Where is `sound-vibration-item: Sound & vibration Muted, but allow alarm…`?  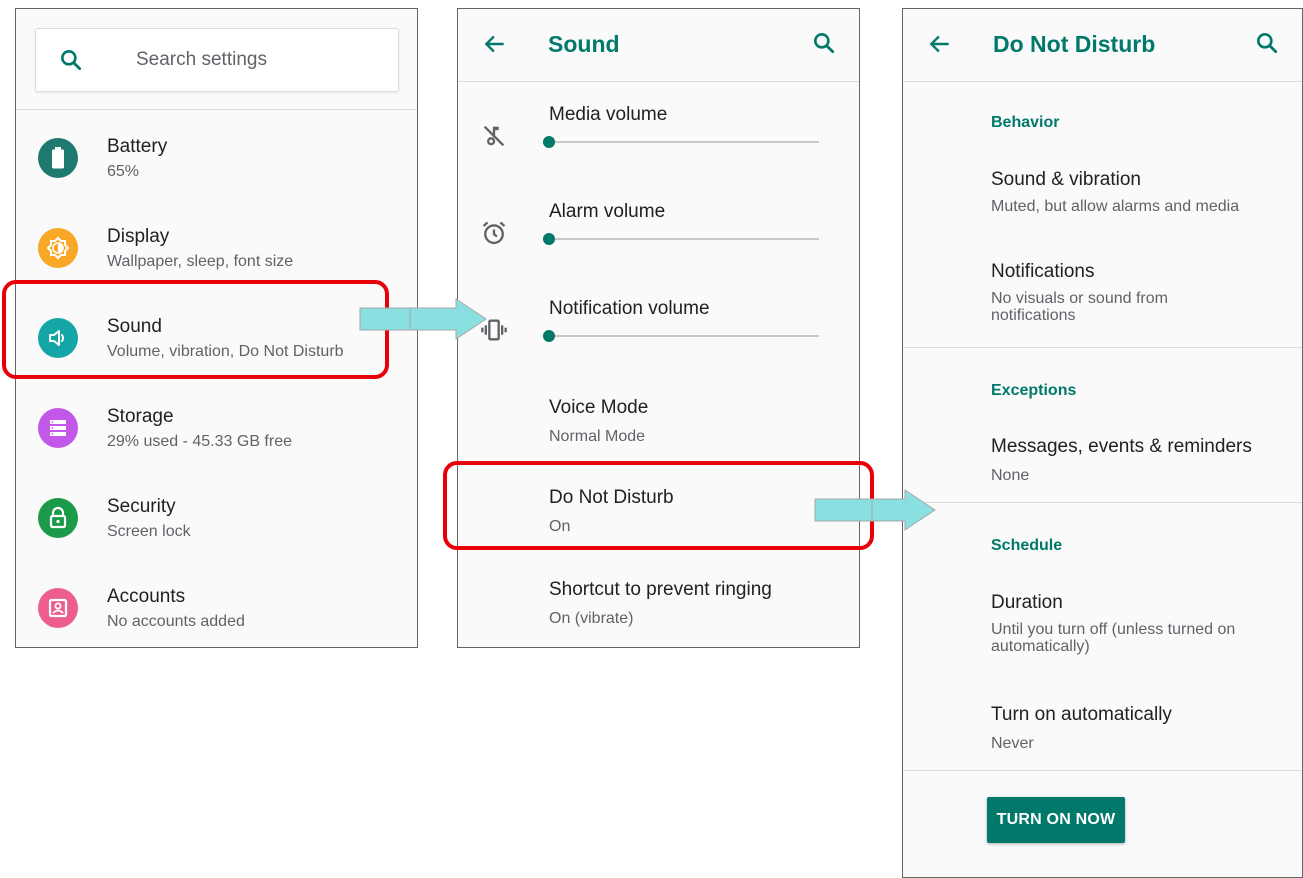
sound-vibration-item: Sound & vibration Muted, but allow alarm… is located at coordinates (1141, 192).